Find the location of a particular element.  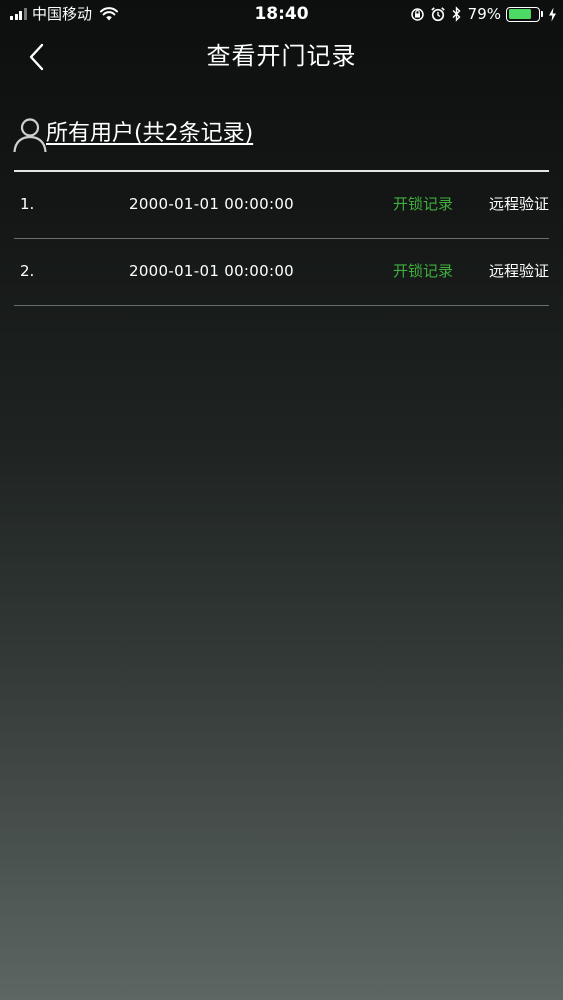

user-filter: 所有用户(共2条记录) is located at coordinates (132, 134).